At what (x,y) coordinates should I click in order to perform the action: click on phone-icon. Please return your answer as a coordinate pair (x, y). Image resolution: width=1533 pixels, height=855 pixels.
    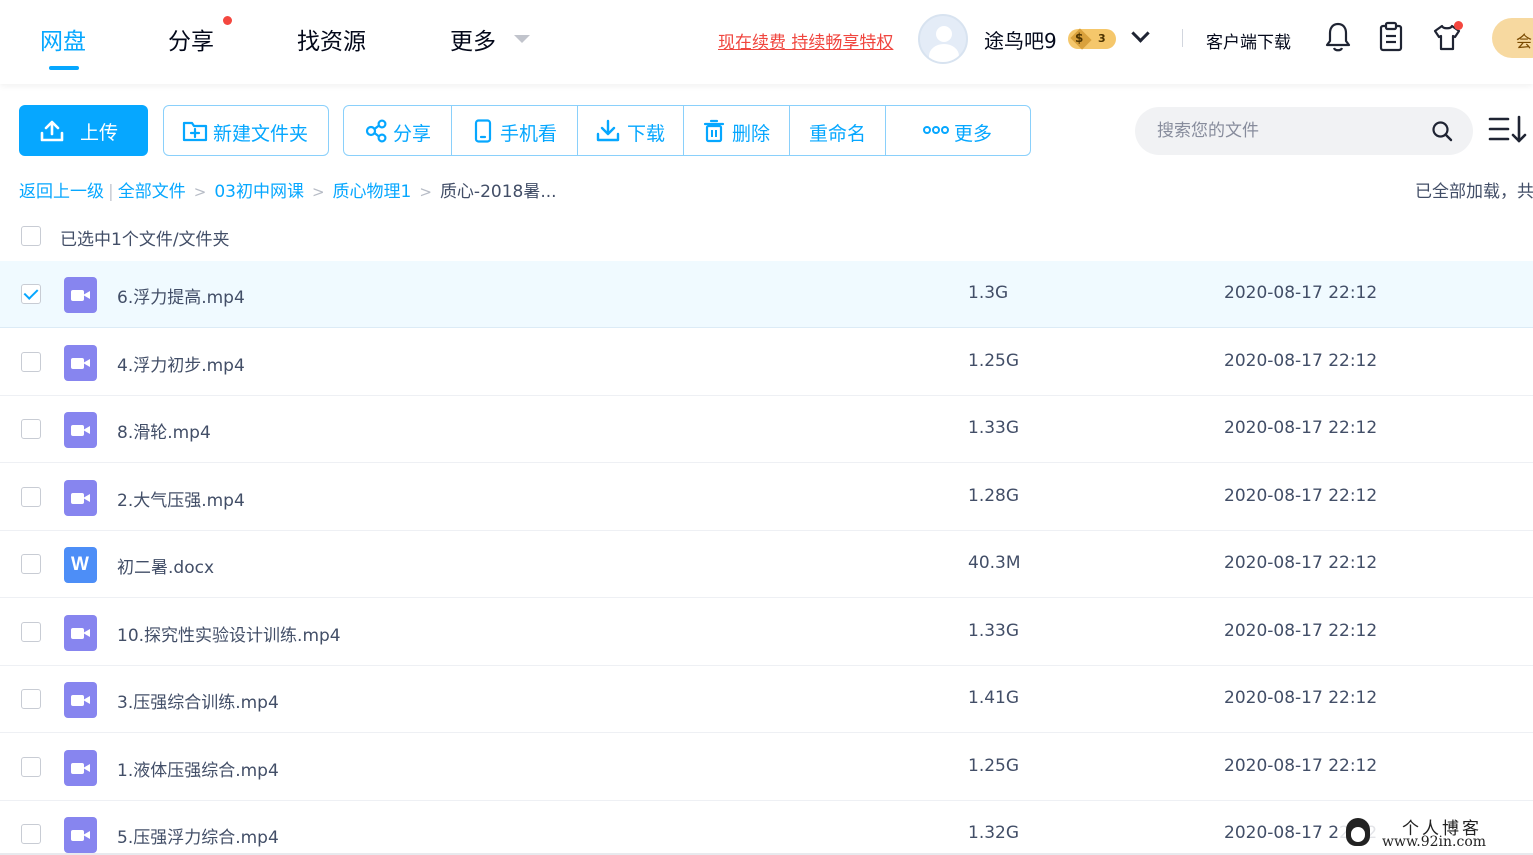
    Looking at the image, I should click on (483, 131).